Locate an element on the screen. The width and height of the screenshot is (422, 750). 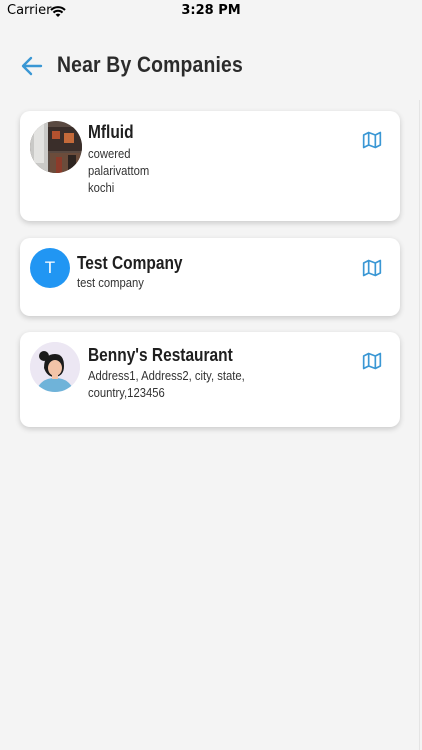
address-line: kochi is located at coordinates (101, 188).